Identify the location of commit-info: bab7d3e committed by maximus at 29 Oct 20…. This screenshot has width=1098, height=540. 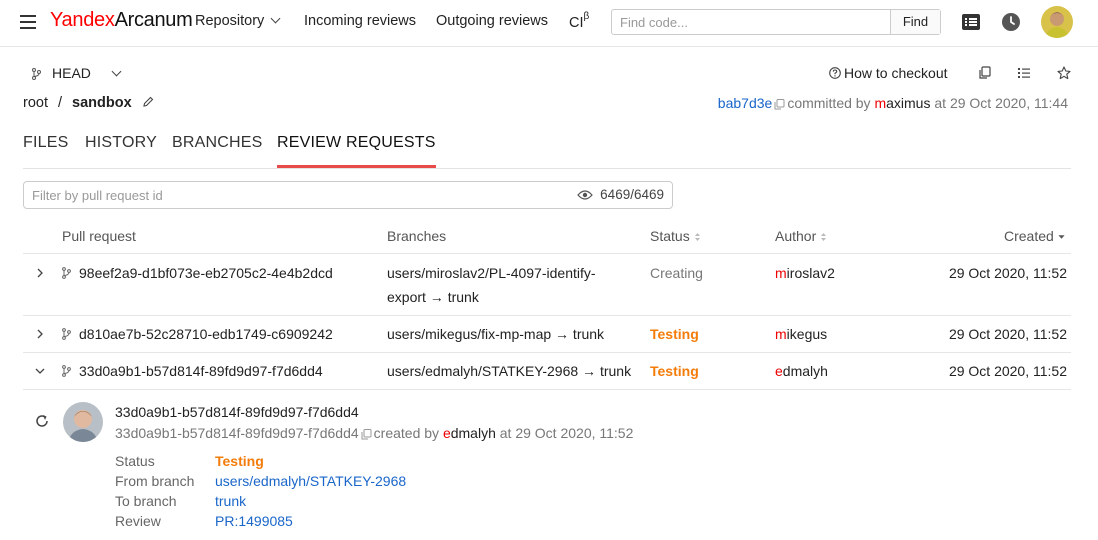
(893, 103).